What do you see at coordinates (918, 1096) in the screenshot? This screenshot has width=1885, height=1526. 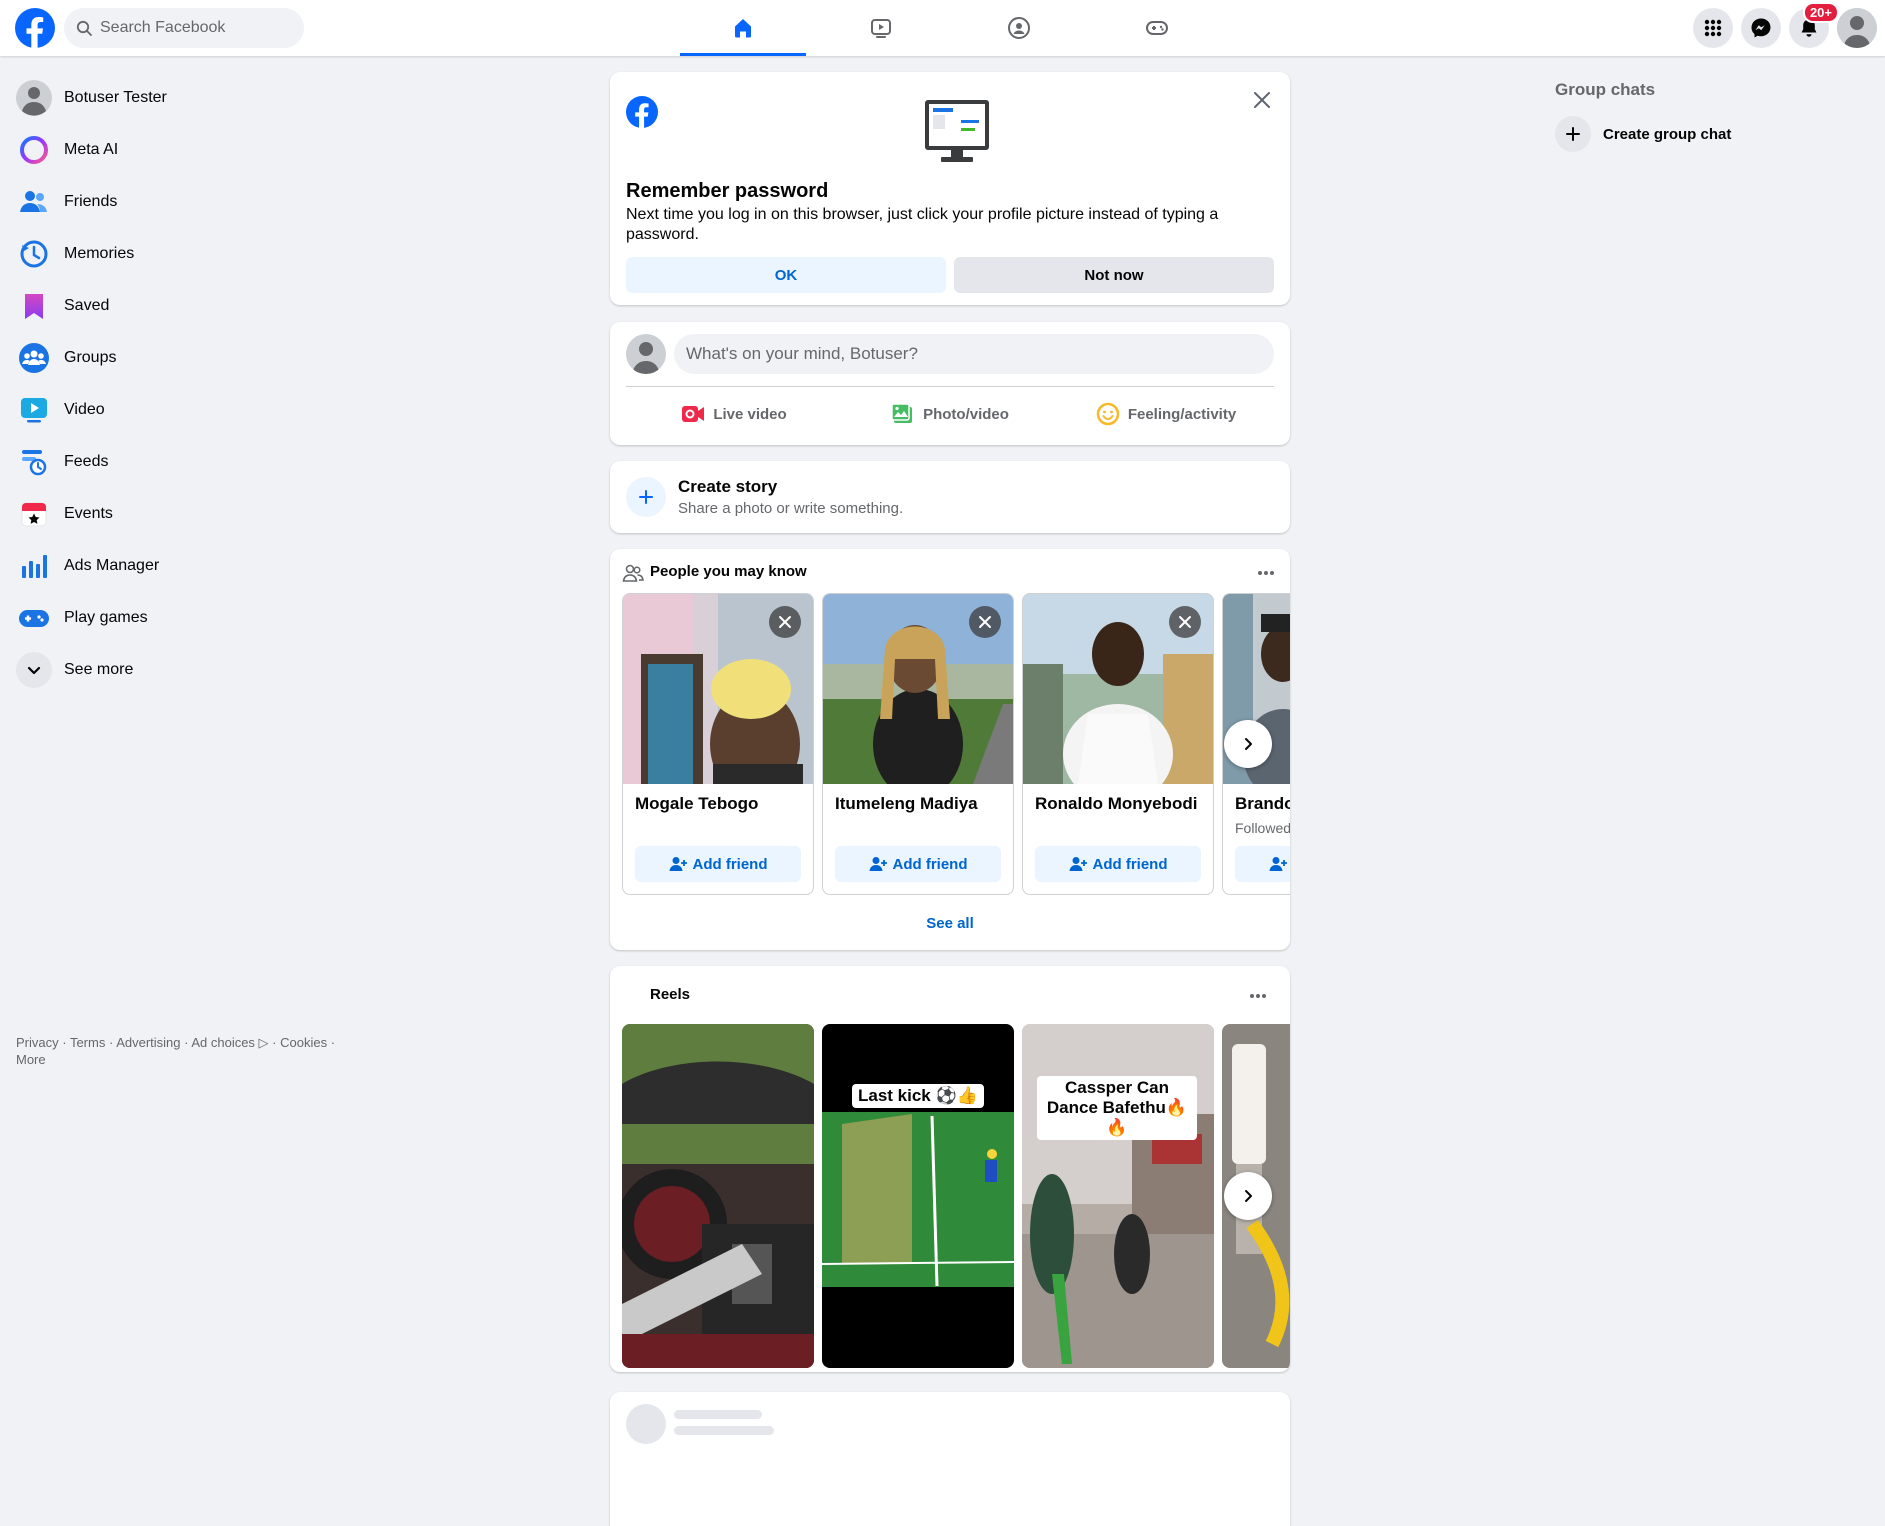 I see `reel-caption: Last kick ⚽👍` at bounding box center [918, 1096].